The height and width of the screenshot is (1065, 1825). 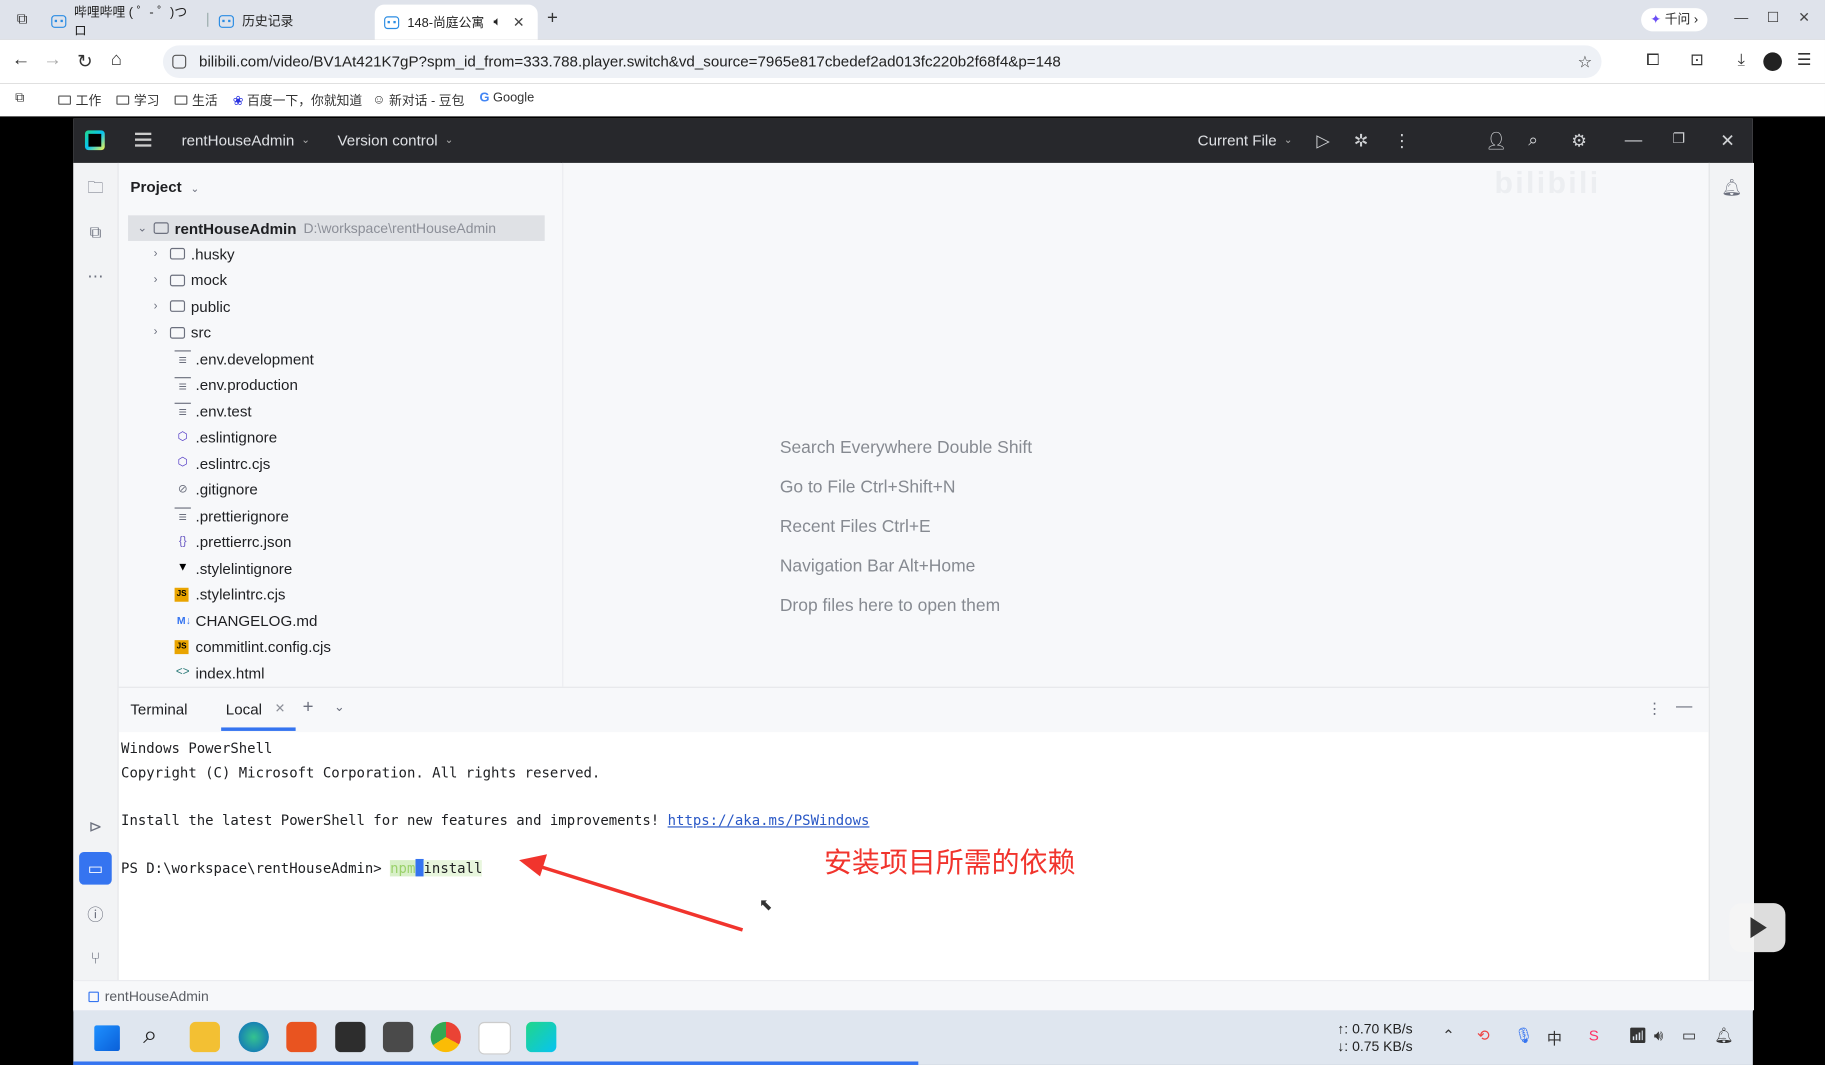 What do you see at coordinates (1523, 1036) in the screenshot?
I see `microphone-icon: 🎙︎` at bounding box center [1523, 1036].